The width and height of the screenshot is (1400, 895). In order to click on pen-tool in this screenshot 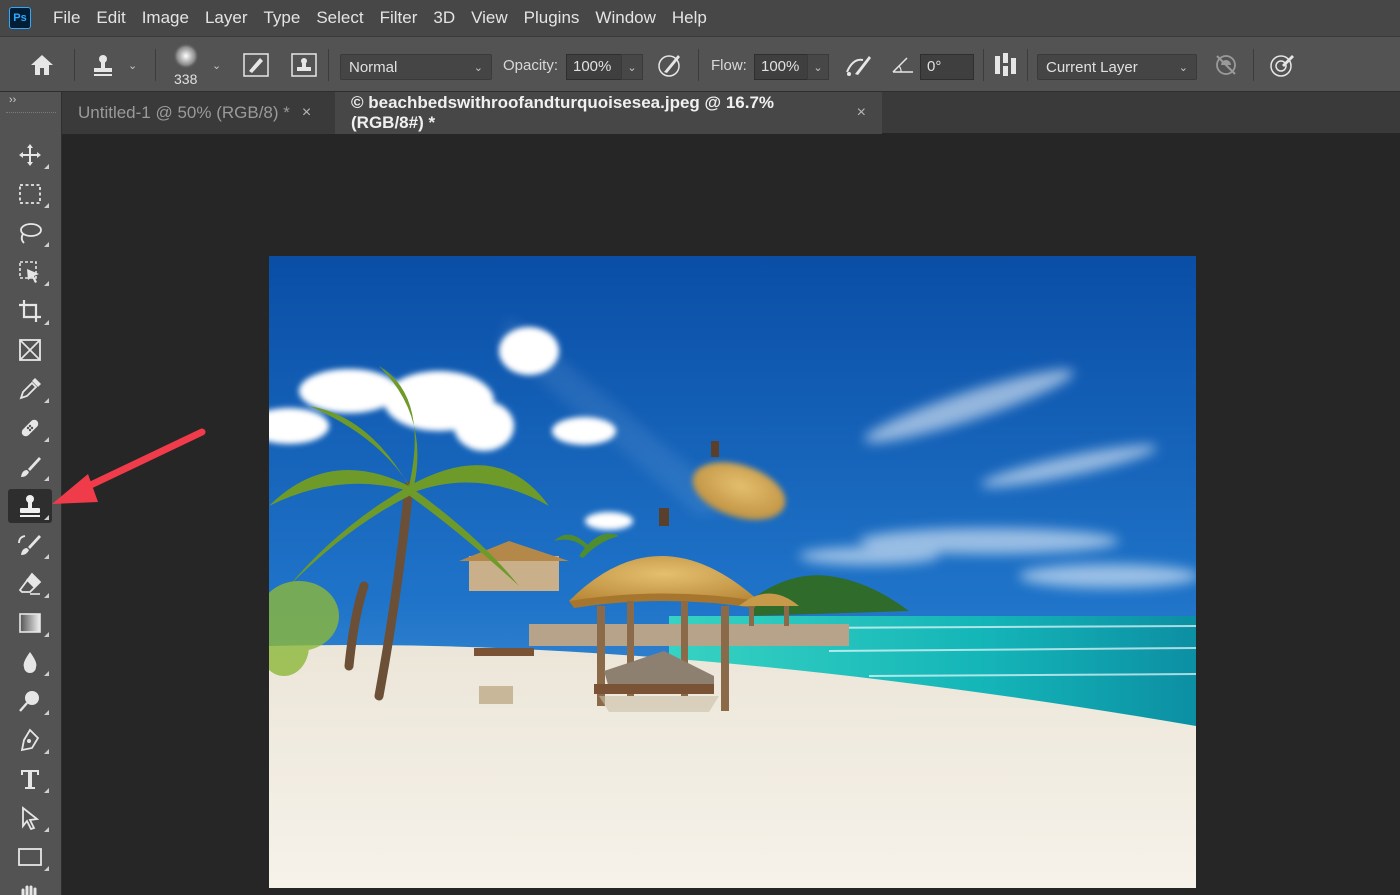, I will do `click(30, 740)`.